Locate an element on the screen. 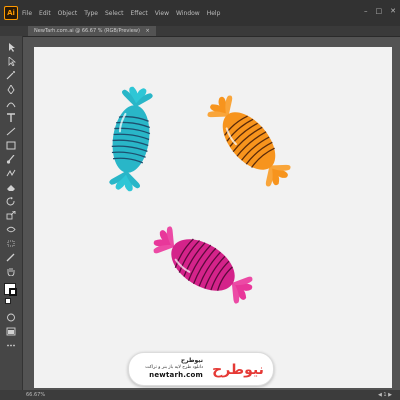 This screenshot has height=400, width=400. stroke-color-swatch is located at coordinates (13, 292).